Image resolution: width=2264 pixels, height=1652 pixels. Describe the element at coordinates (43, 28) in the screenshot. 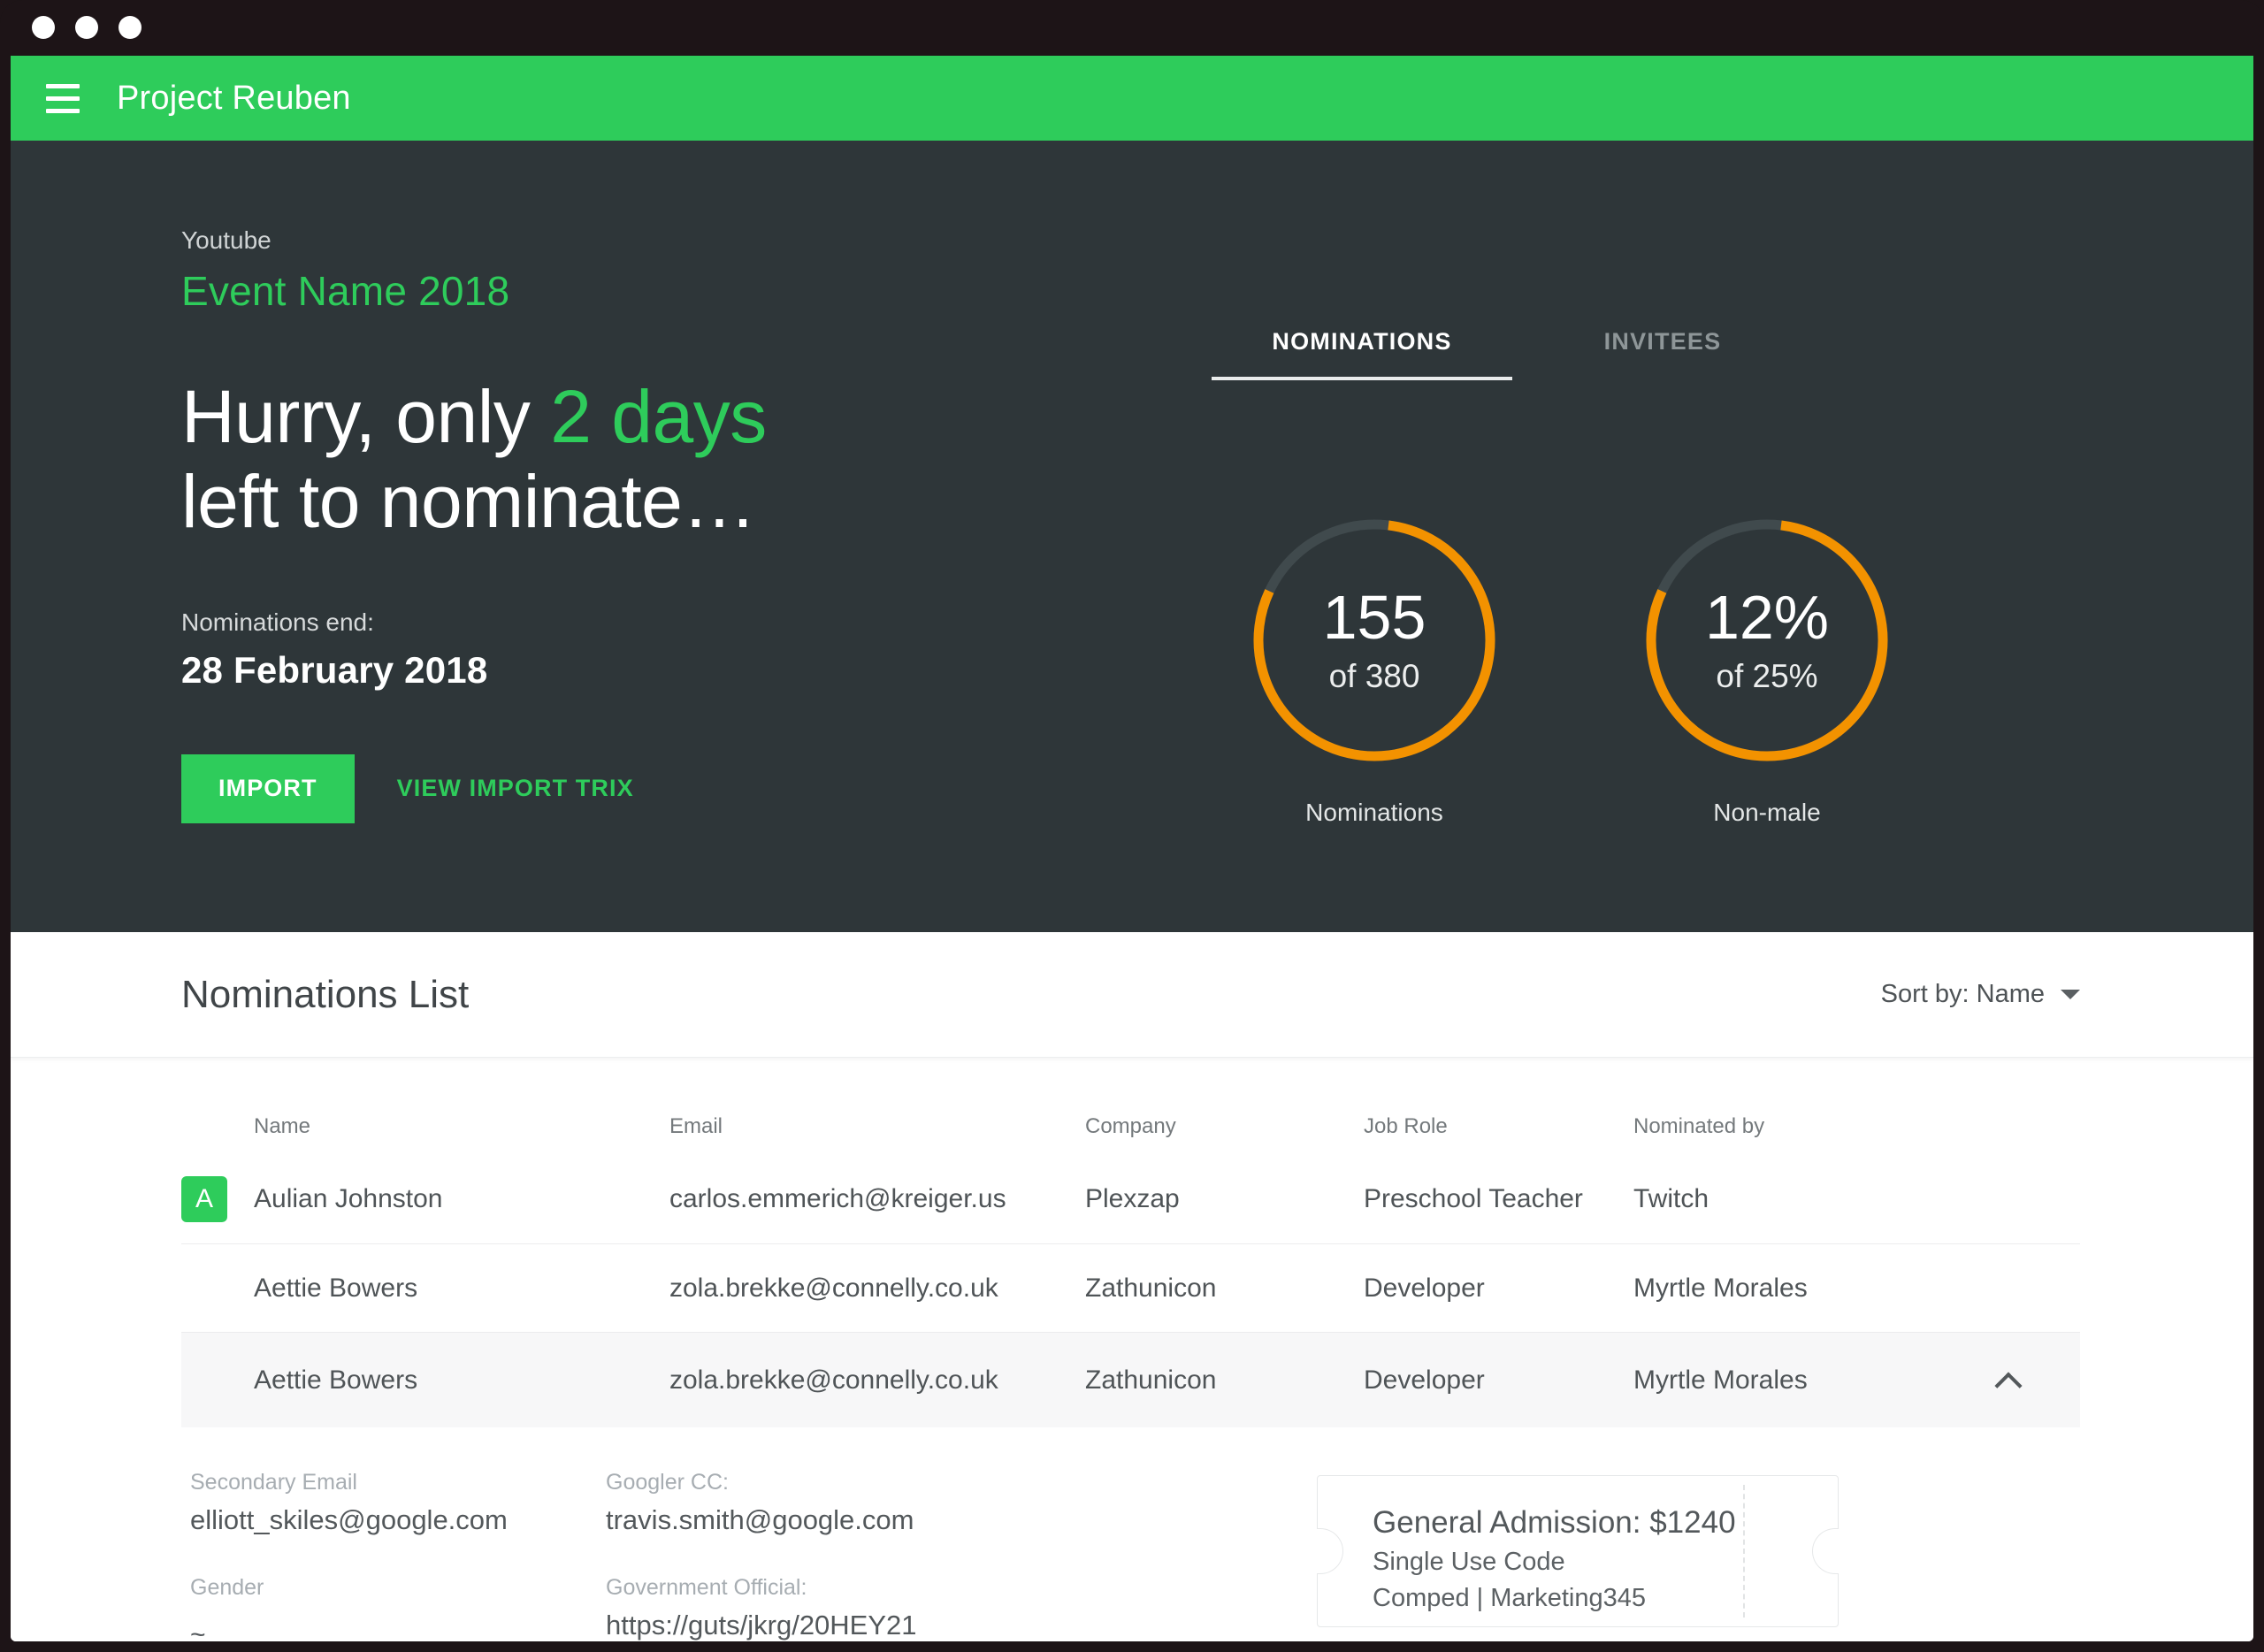

I see `window-close-dot` at that location.